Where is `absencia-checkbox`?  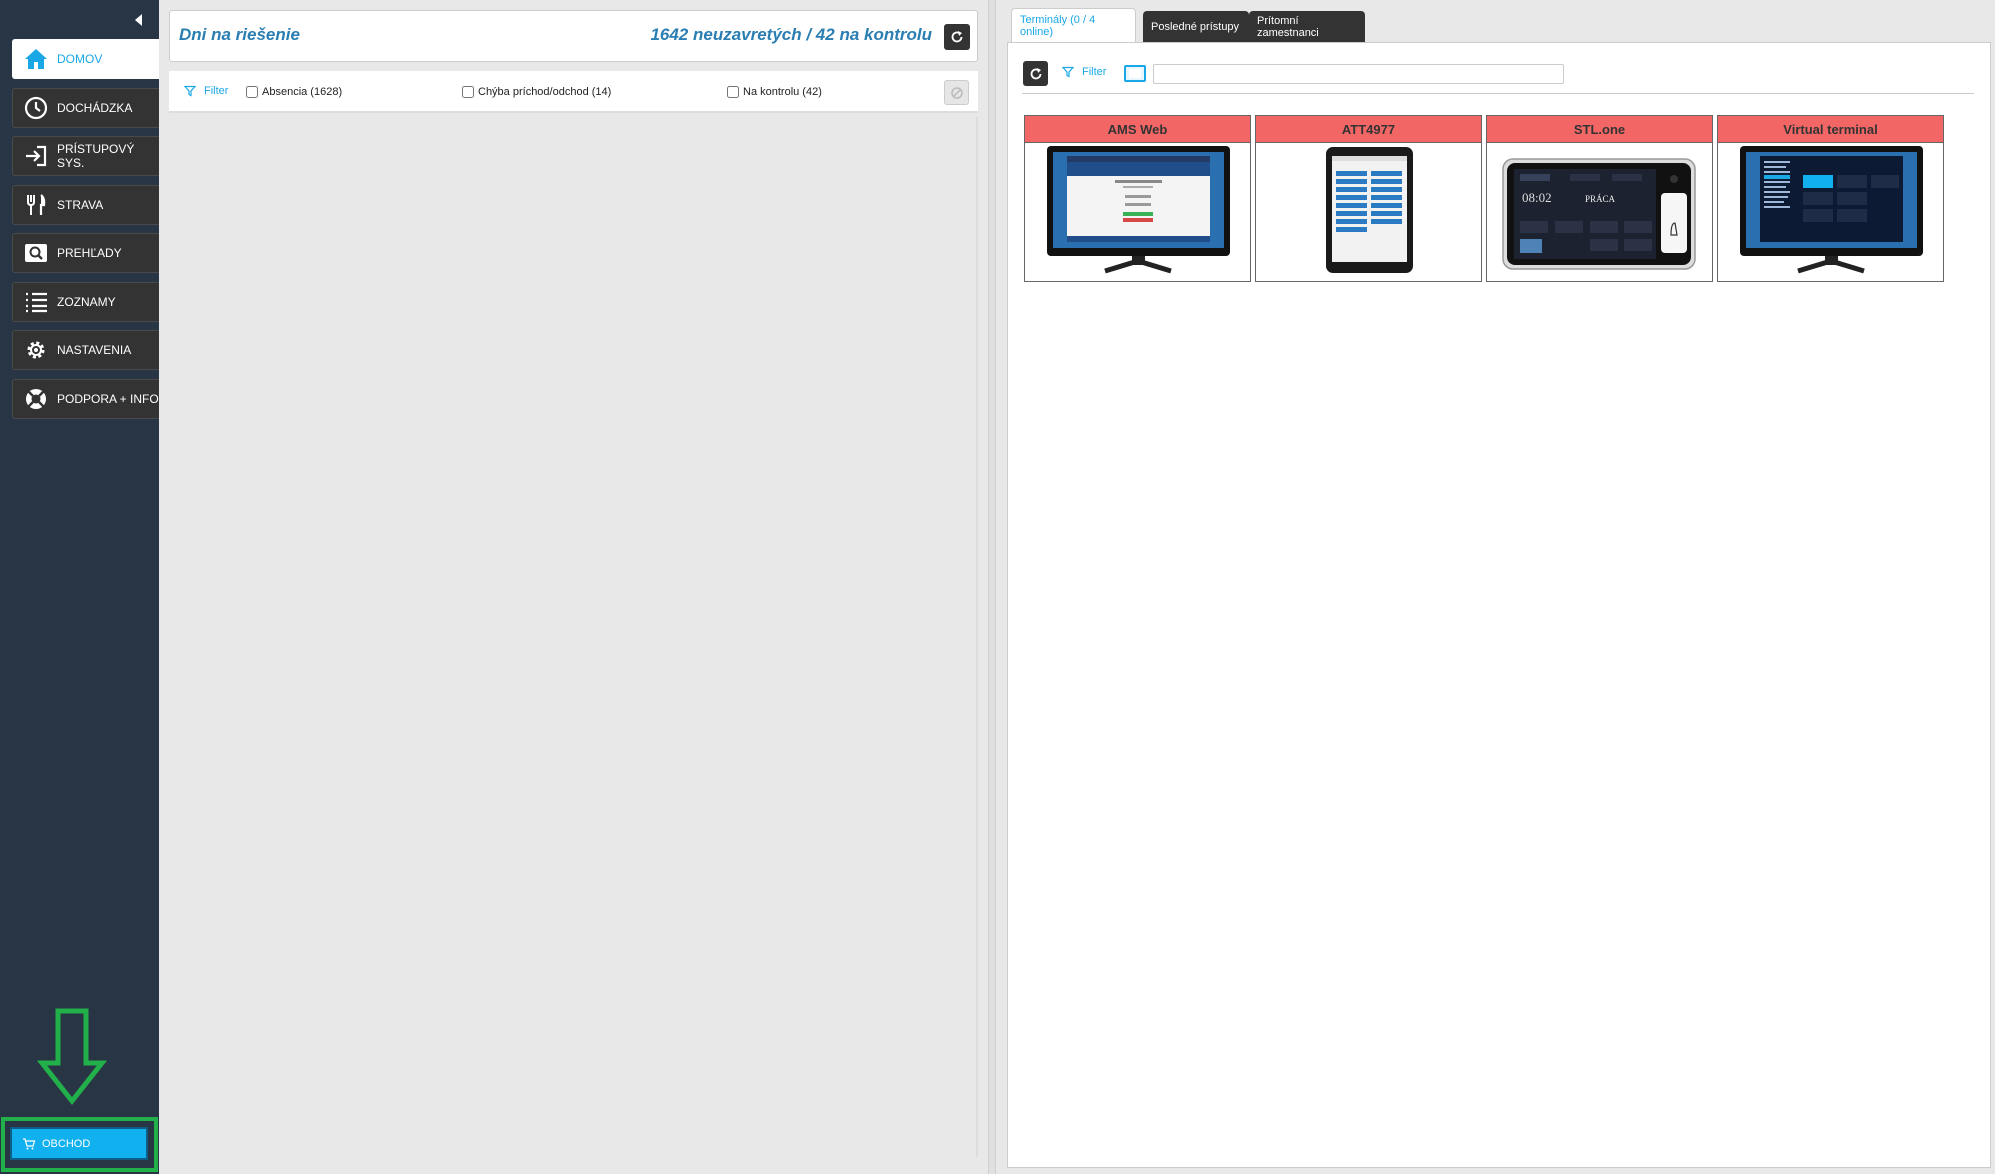
absencia-checkbox is located at coordinates (252, 92).